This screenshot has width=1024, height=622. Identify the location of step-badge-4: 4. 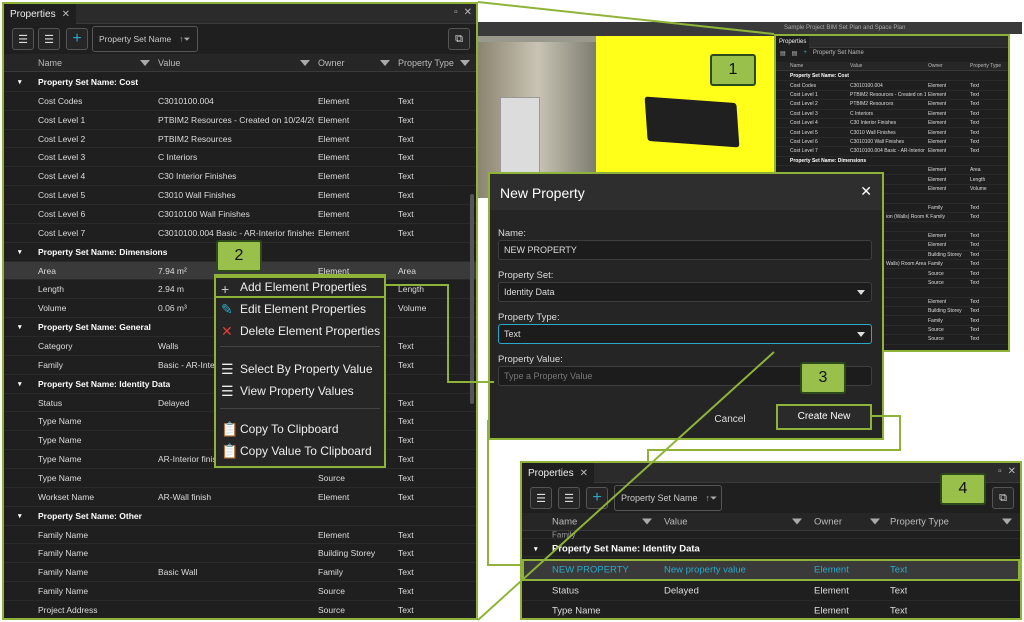
(963, 489).